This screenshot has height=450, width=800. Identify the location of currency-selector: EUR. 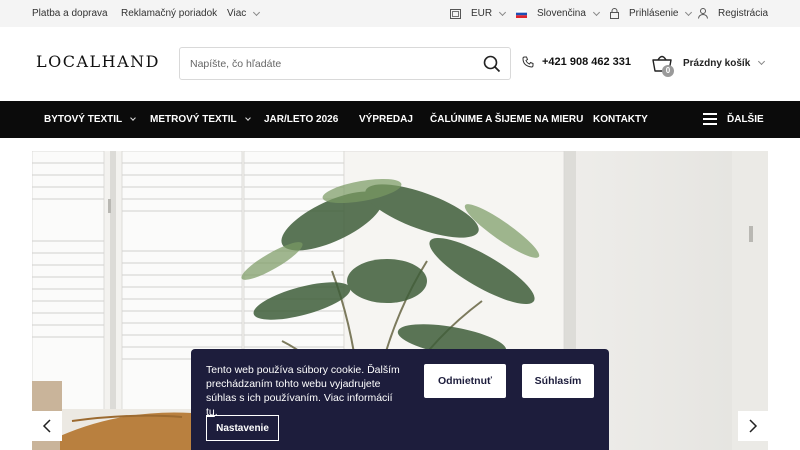
(478, 13).